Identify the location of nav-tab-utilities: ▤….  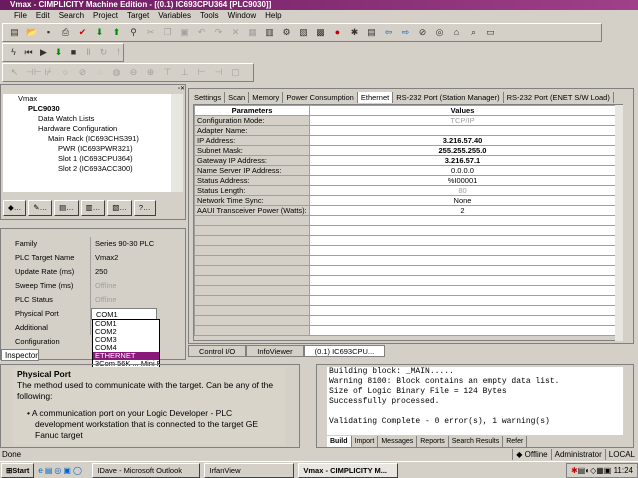
(66, 208).